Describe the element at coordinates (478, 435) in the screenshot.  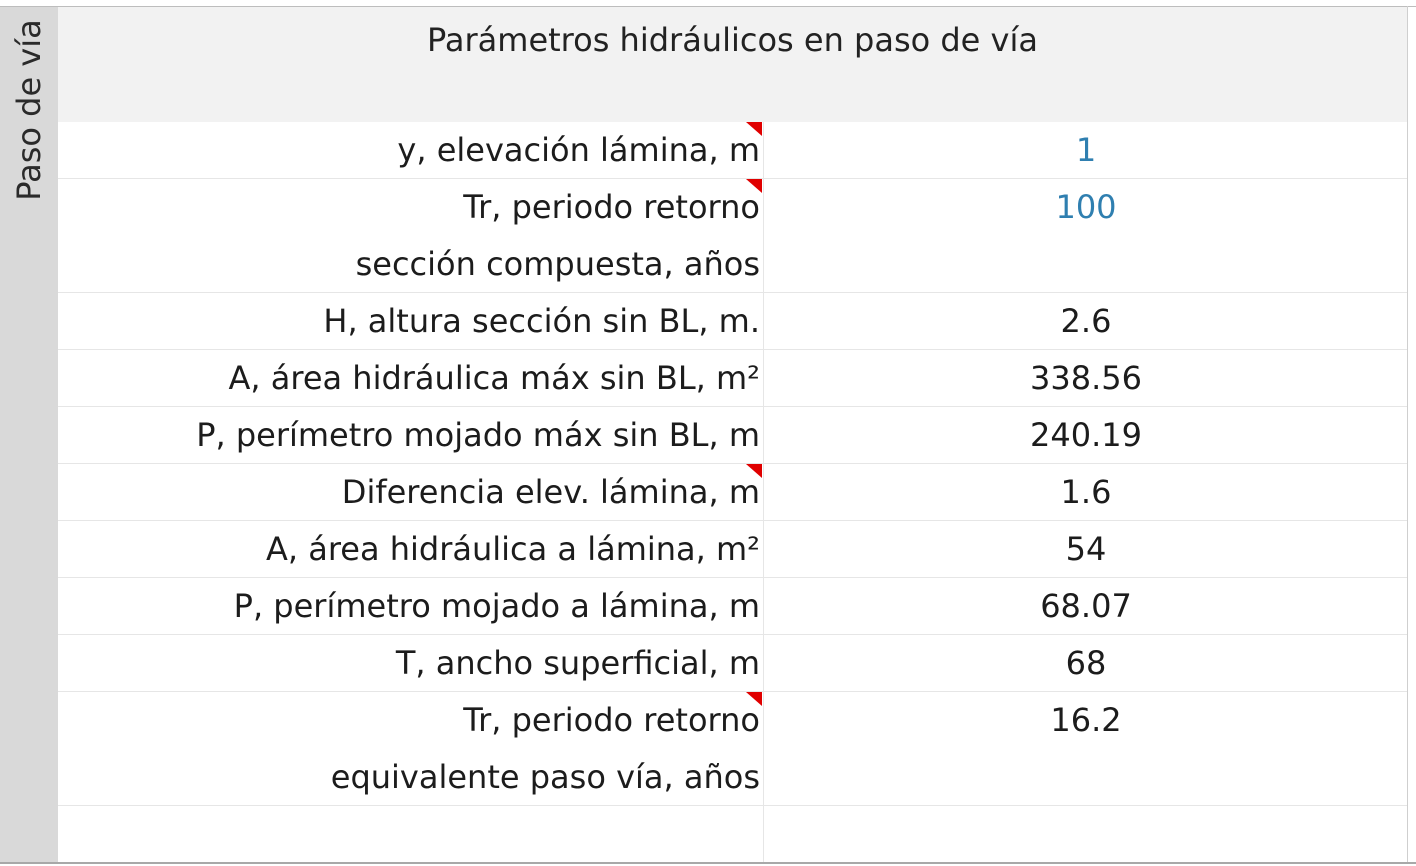
I see `parameter-label: P, perímetro mojado máx sin BL, m` at that location.